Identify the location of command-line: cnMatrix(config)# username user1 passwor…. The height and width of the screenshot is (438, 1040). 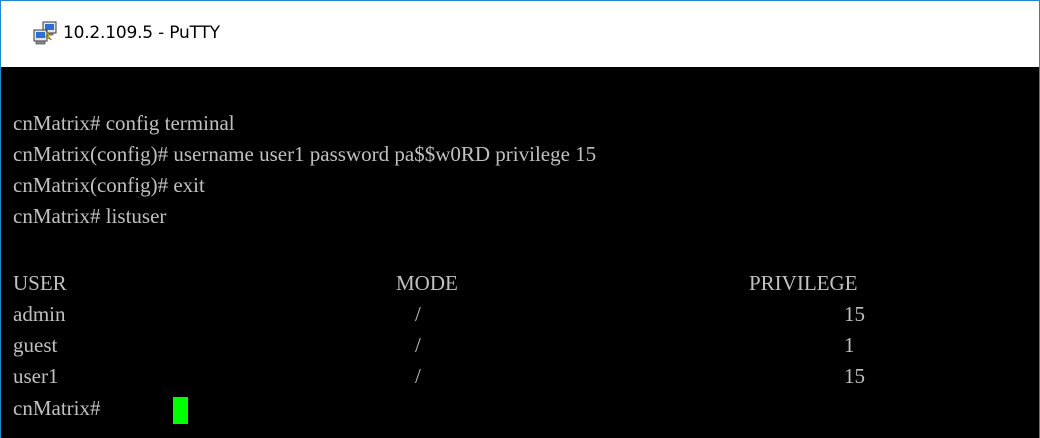
(305, 154).